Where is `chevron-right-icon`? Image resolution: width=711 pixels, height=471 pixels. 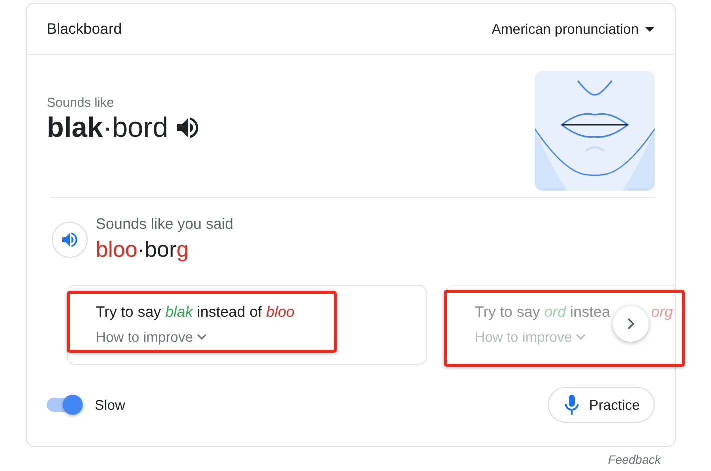
chevron-right-icon is located at coordinates (631, 324).